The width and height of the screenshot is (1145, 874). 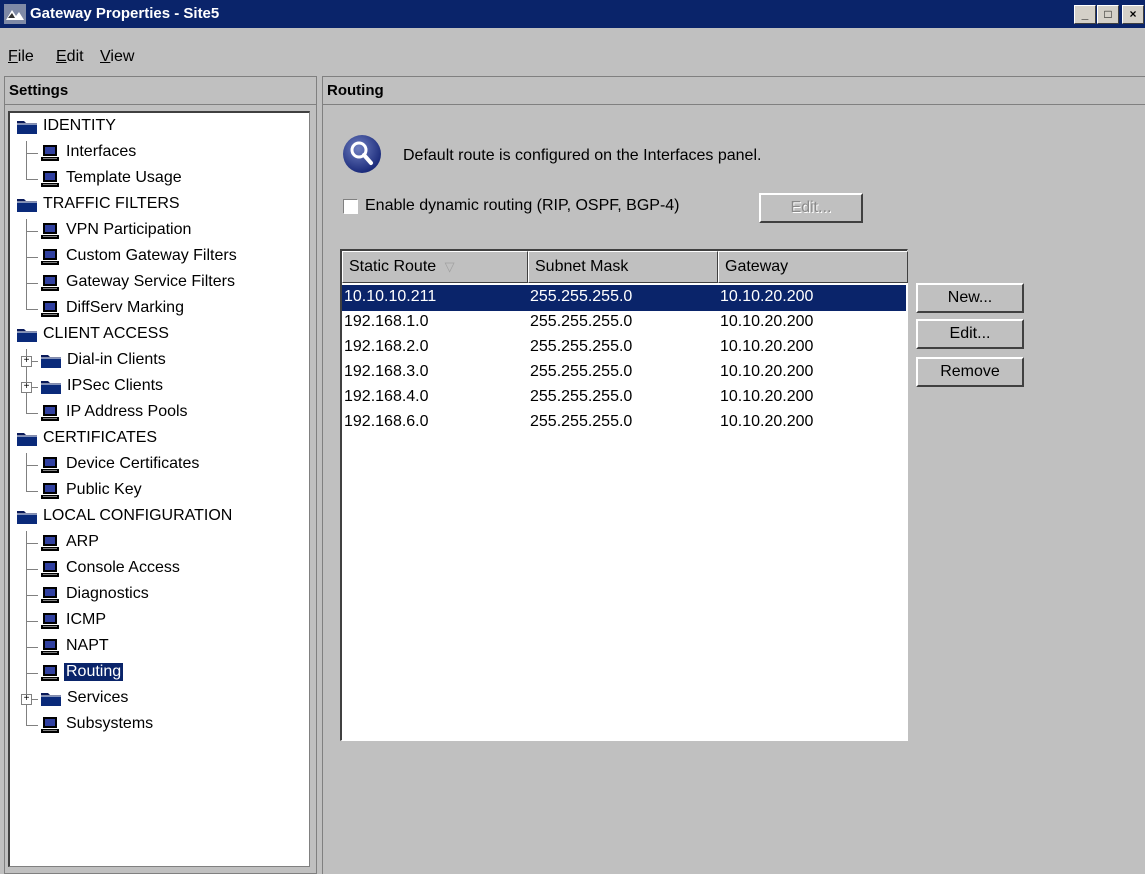 I want to click on cell-route: 192.168.3.0, so click(x=386, y=371).